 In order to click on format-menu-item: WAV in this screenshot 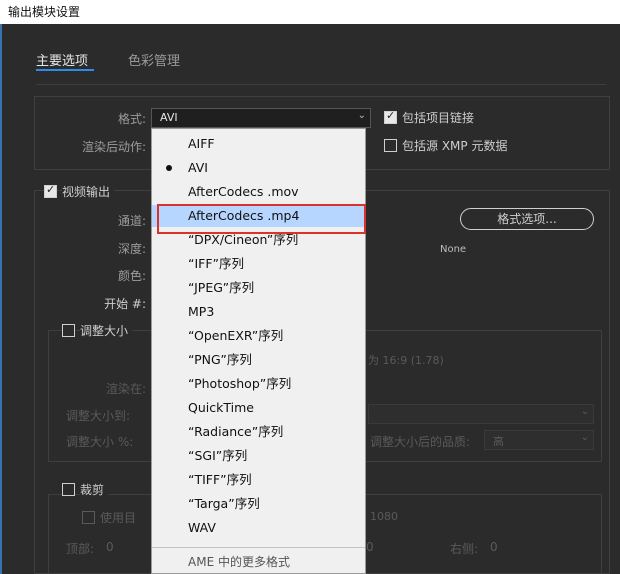, I will do `click(258, 528)`.